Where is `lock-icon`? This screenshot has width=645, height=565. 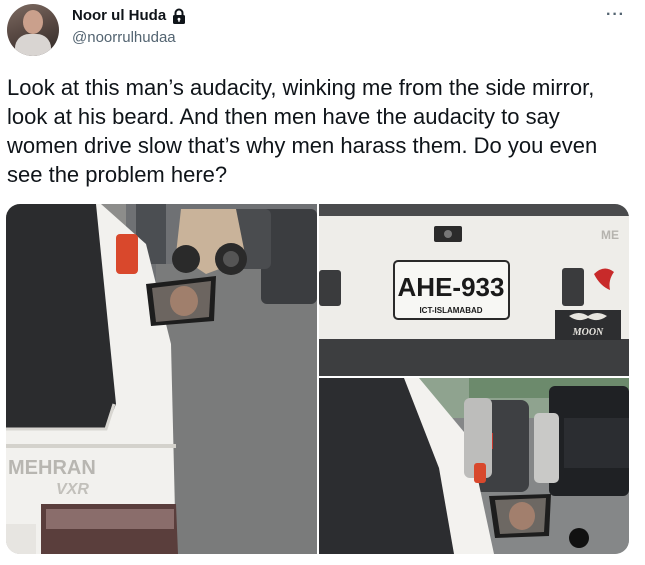
lock-icon is located at coordinates (179, 16).